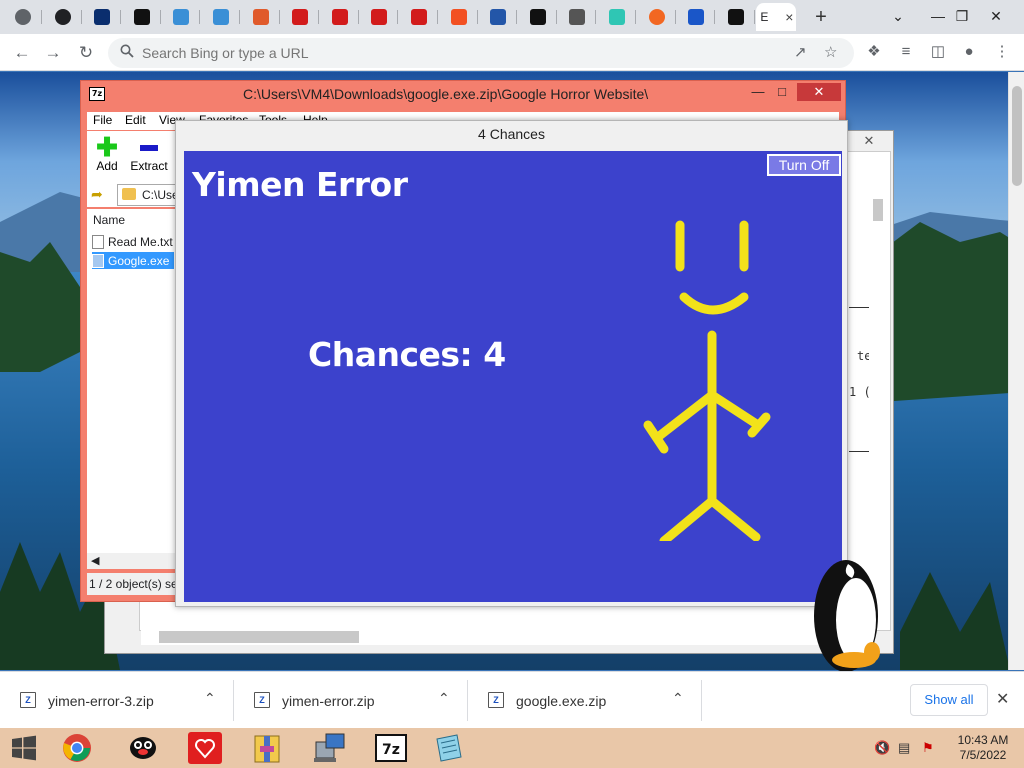  I want to click on file-row-google-exe: Google.exe, so click(133, 260).